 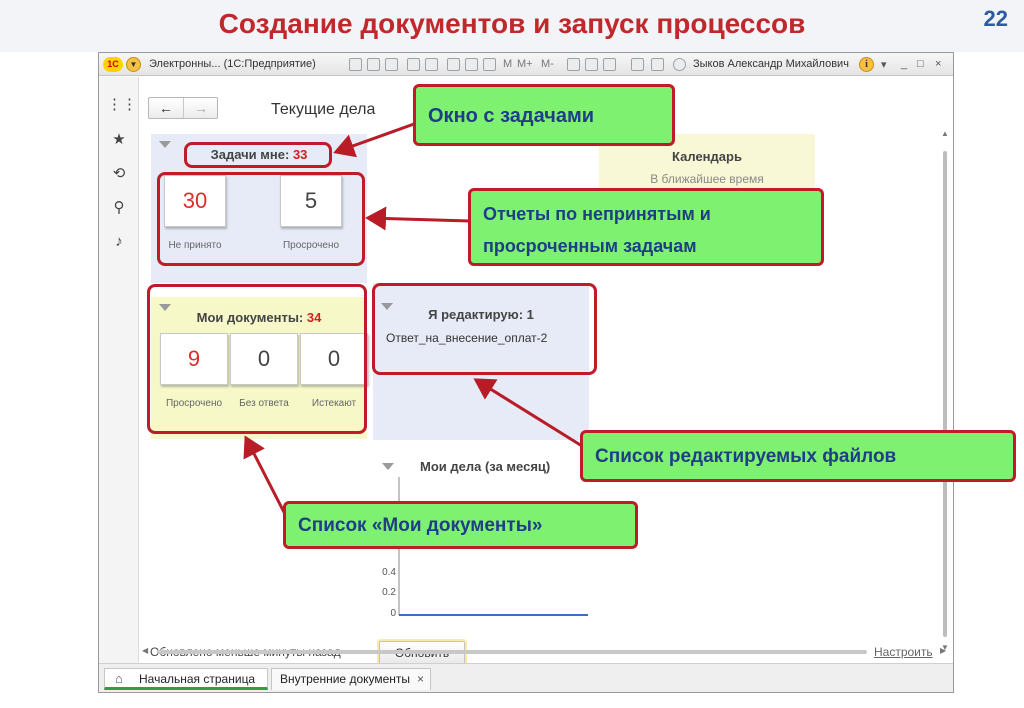 I want to click on user-icon, so click(x=679, y=64).